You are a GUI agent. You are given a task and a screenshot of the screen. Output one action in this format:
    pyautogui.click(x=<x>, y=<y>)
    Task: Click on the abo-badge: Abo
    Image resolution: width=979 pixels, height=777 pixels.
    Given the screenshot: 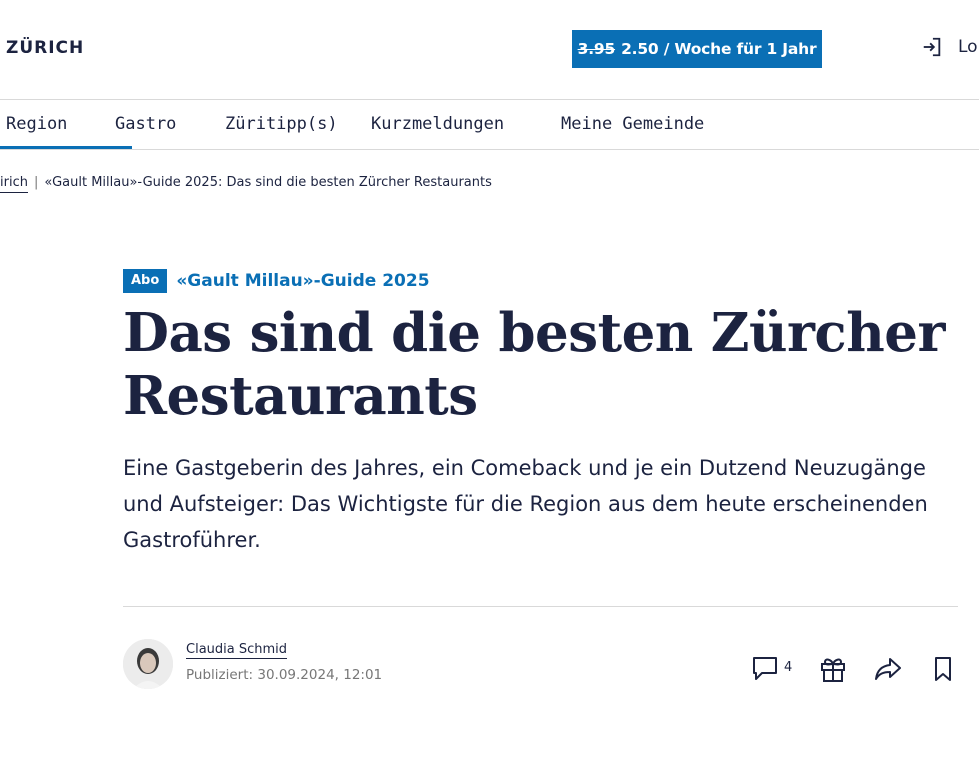 What is the action you would take?
    pyautogui.click(x=145, y=281)
    